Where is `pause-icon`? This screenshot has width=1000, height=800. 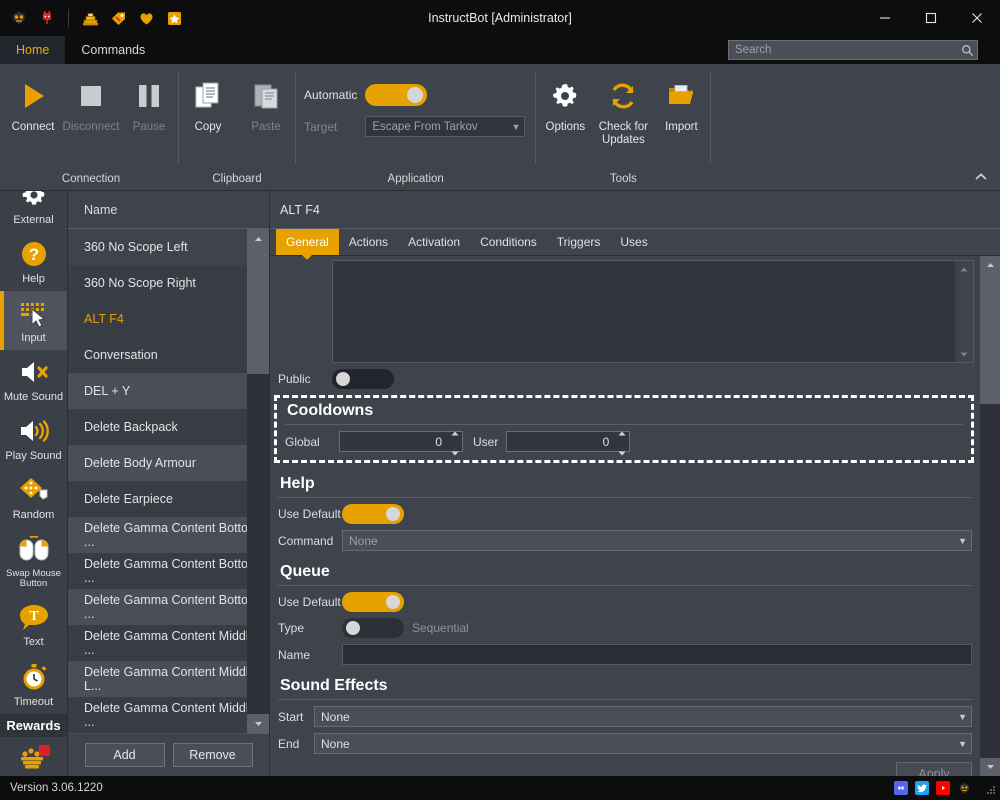 pause-icon is located at coordinates (149, 96).